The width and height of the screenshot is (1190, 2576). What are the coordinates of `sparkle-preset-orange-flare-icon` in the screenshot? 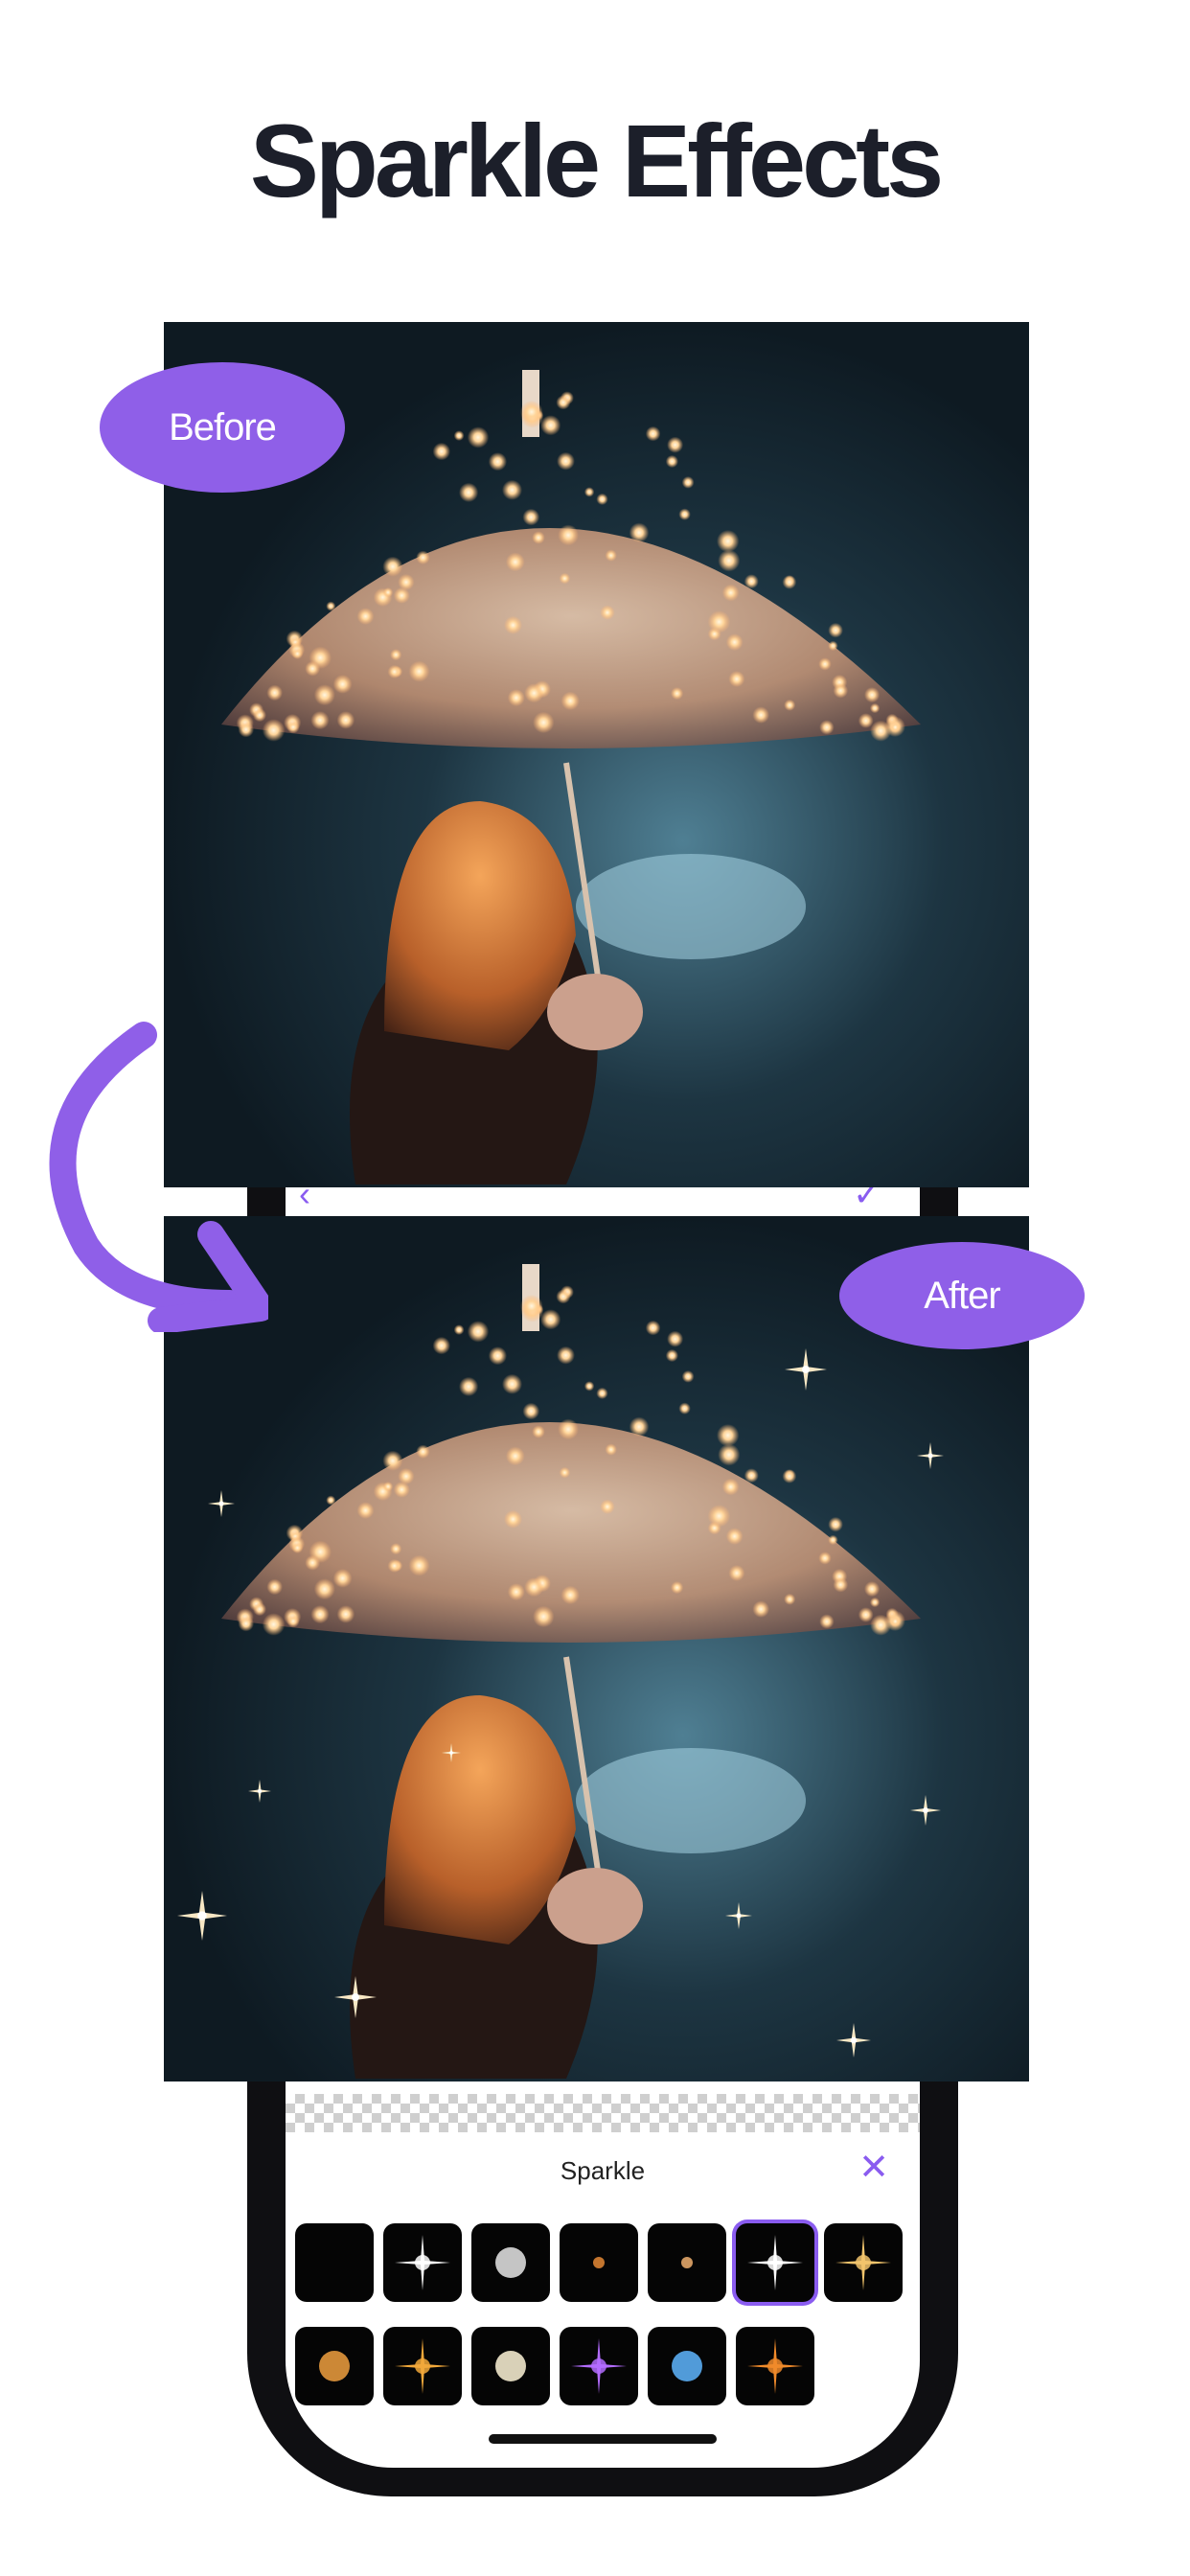 It's located at (775, 2366).